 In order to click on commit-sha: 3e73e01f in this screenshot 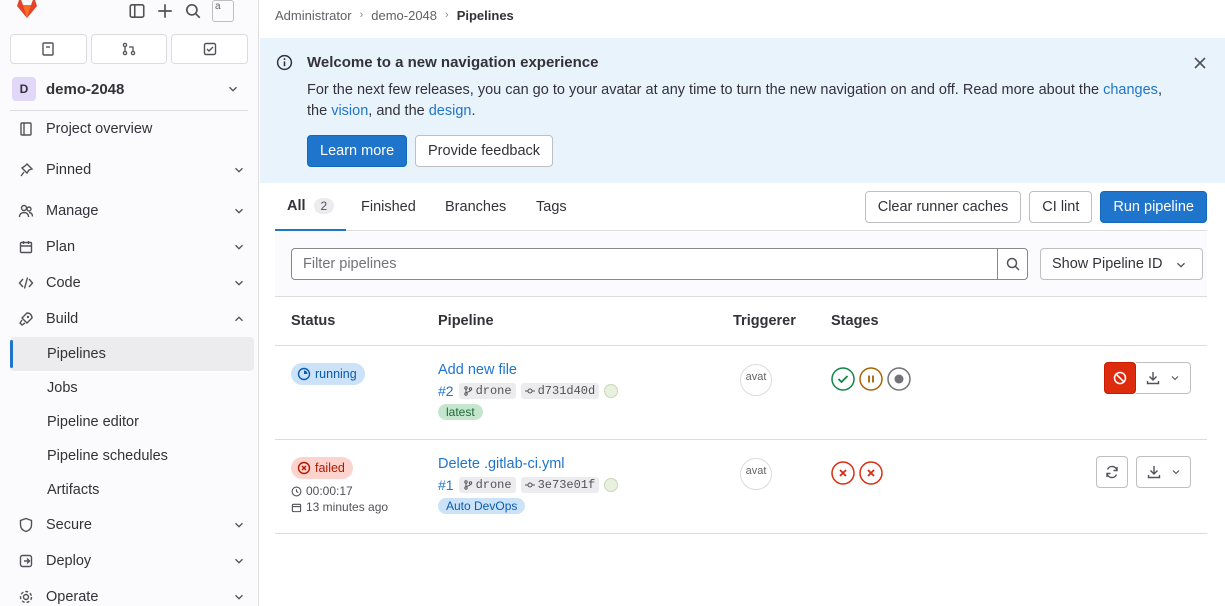, I will do `click(560, 485)`.